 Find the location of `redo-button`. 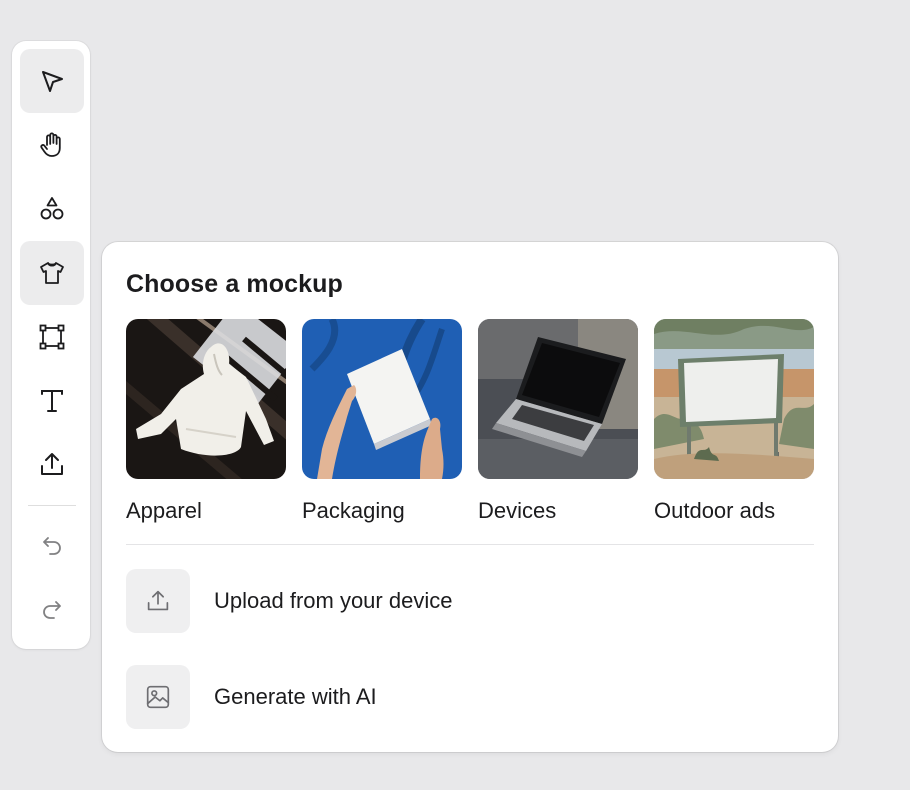

redo-button is located at coordinates (52, 609).